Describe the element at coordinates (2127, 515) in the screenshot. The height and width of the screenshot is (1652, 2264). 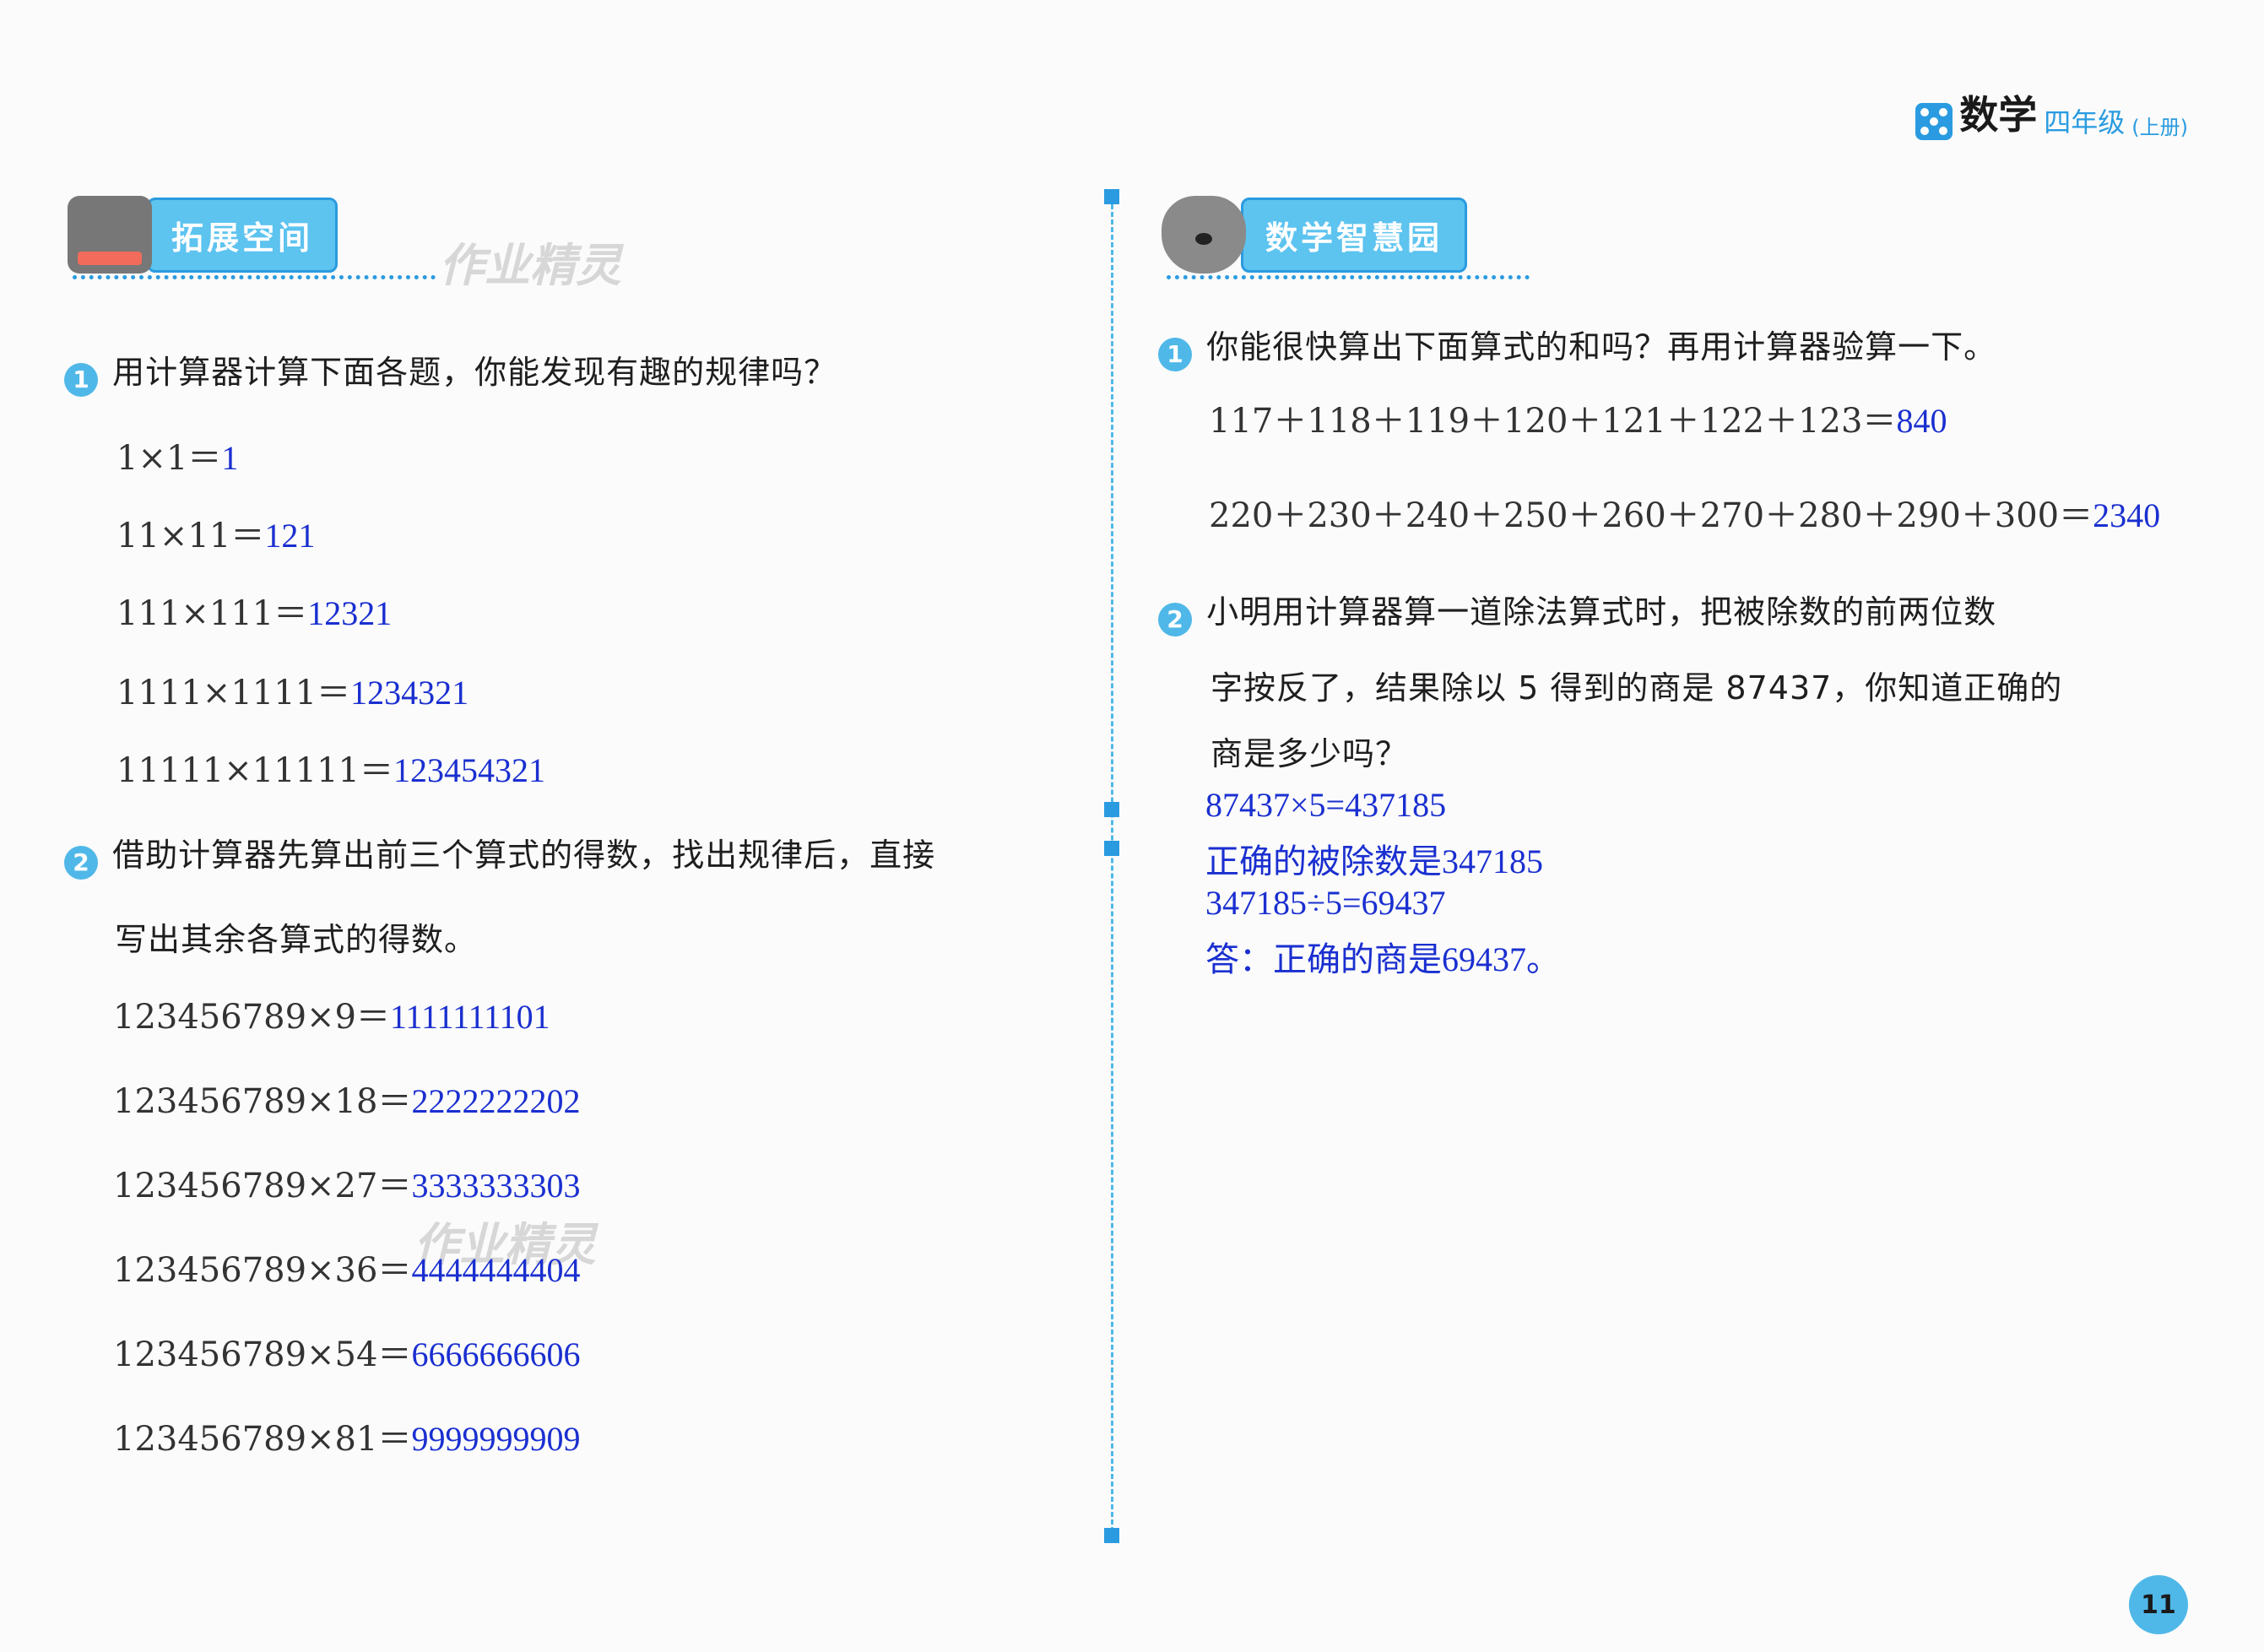
I see `answer: 2340` at that location.